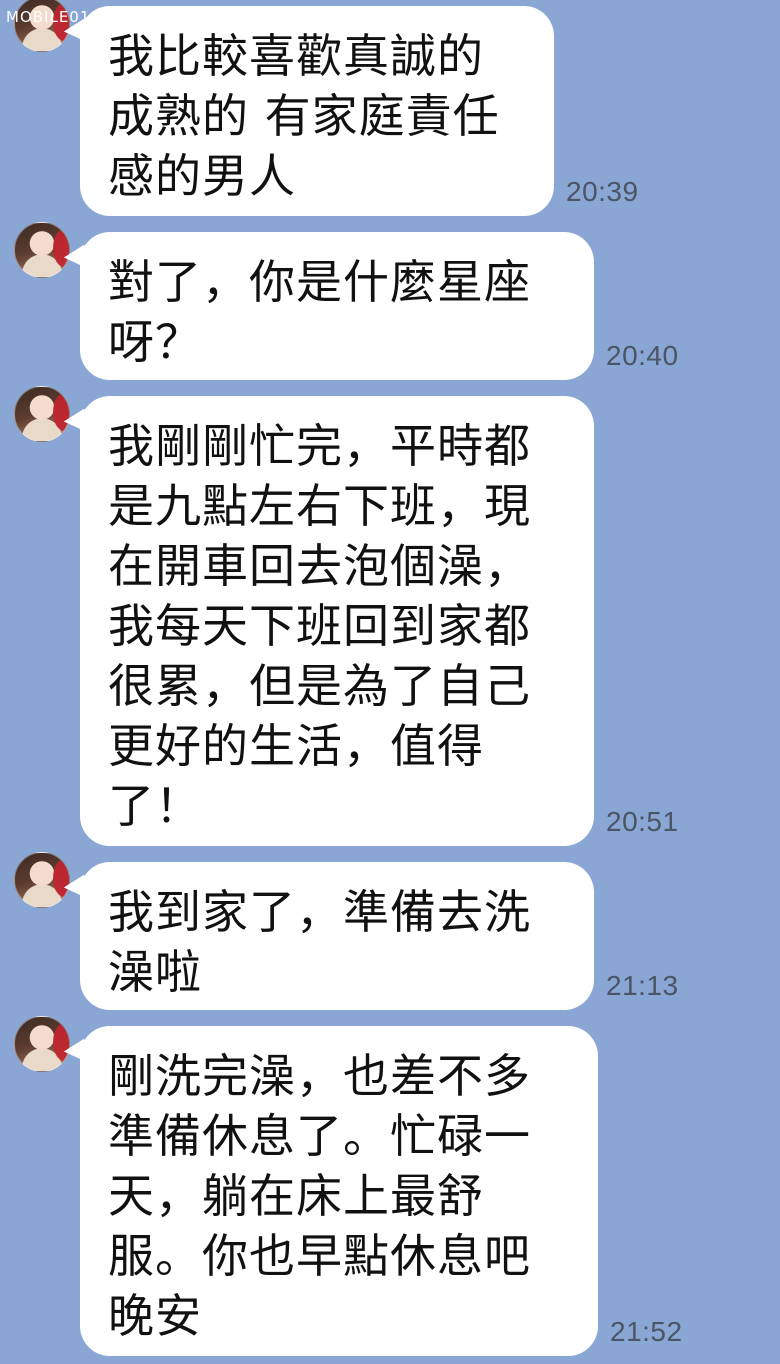 This screenshot has width=780, height=1364. I want to click on message-time: 20:40, so click(642, 355).